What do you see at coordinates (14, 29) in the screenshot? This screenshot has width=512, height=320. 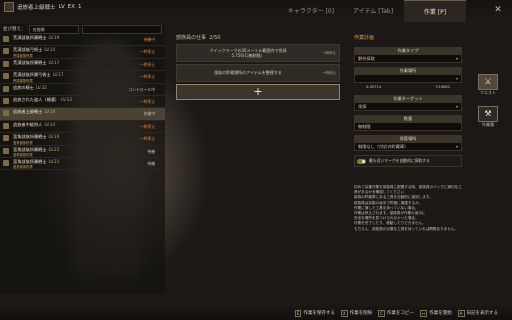 I see `sort-label: 並び替え：` at bounding box center [14, 29].